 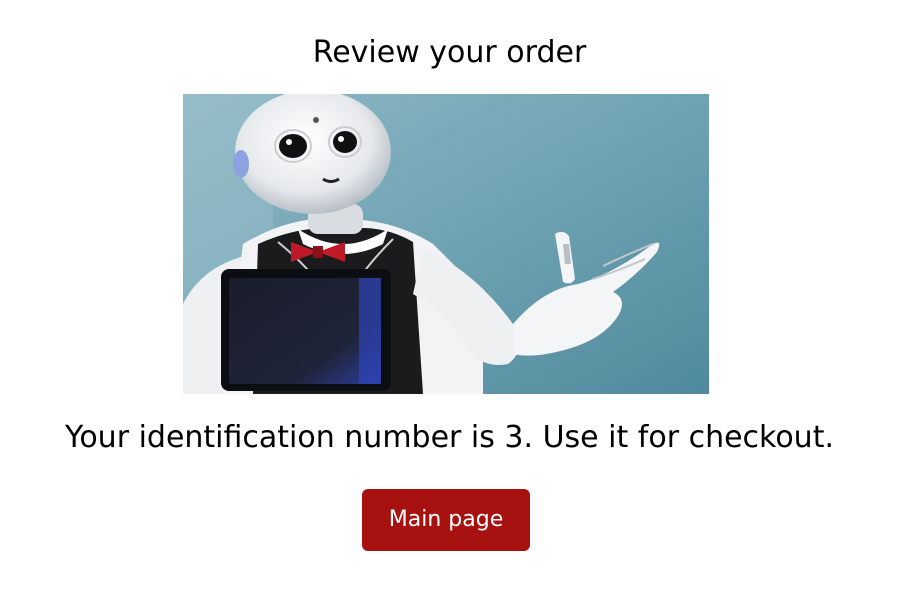 What do you see at coordinates (446, 520) in the screenshot?
I see `main-page-button: Main page` at bounding box center [446, 520].